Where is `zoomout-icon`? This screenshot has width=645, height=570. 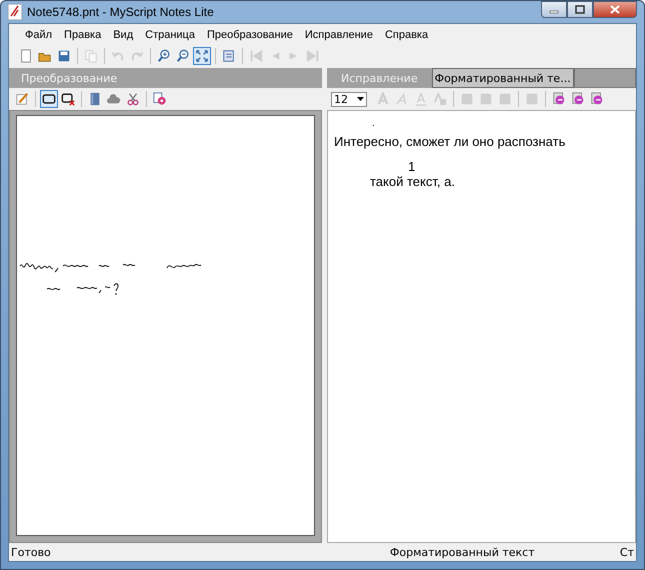
zoomout-icon is located at coordinates (183, 56).